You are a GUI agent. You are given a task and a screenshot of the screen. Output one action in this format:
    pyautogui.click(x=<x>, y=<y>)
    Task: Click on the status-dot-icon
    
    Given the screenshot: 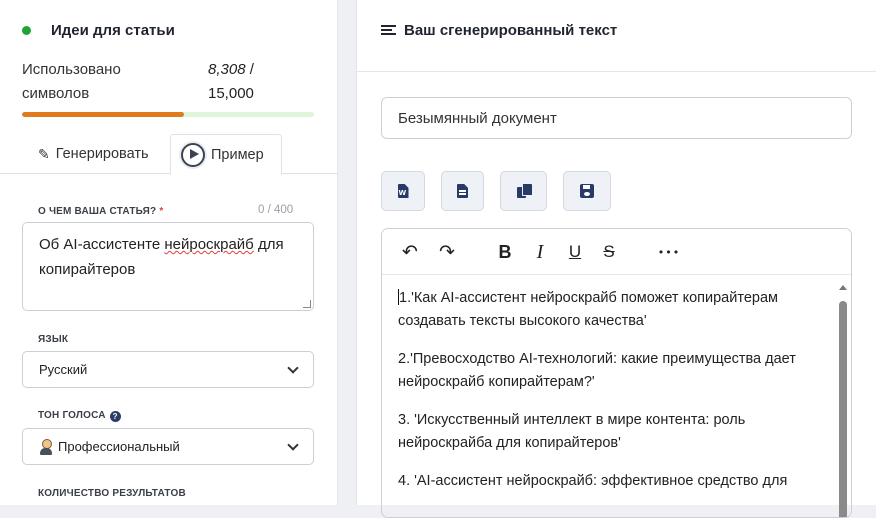 What is the action you would take?
    pyautogui.click(x=26, y=30)
    